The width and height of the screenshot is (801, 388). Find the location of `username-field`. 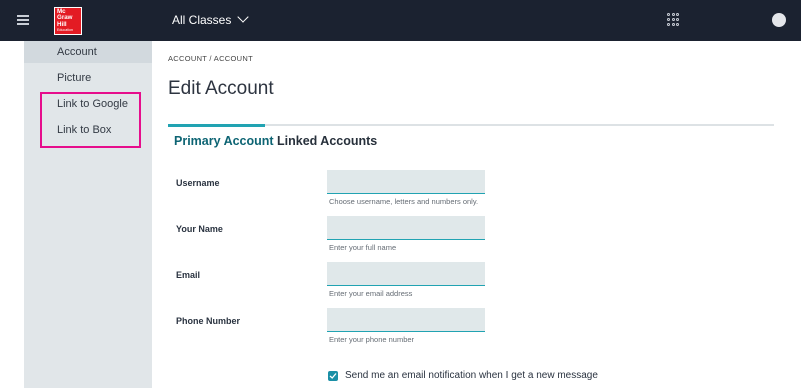

username-field is located at coordinates (406, 182).